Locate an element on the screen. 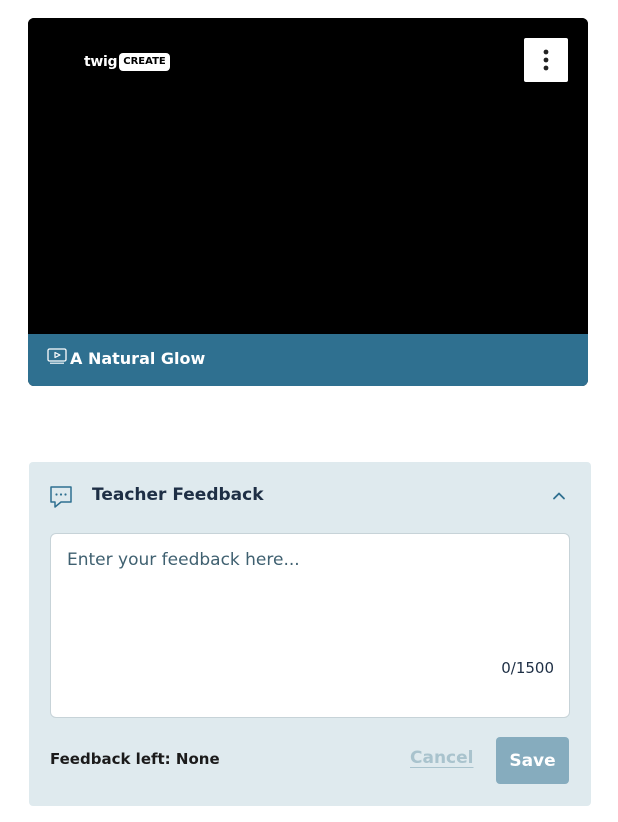 The image size is (618, 822). feedback-left-status: Feedback left: None is located at coordinates (135, 759).